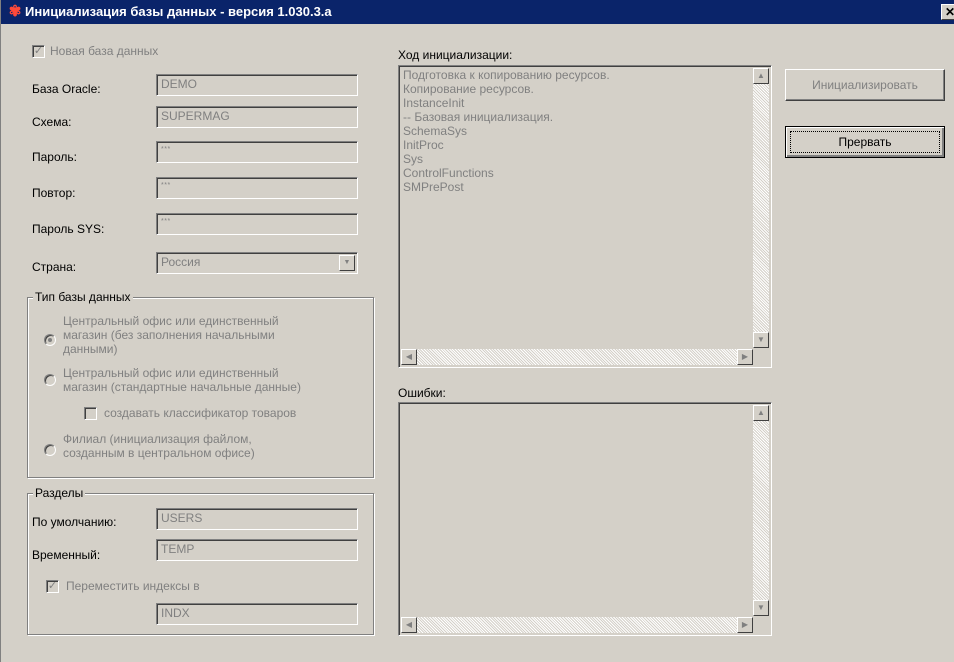 This screenshot has height=662, width=954. Describe the element at coordinates (59, 493) in the screenshot. I see `sections-group-title: Разделы` at that location.